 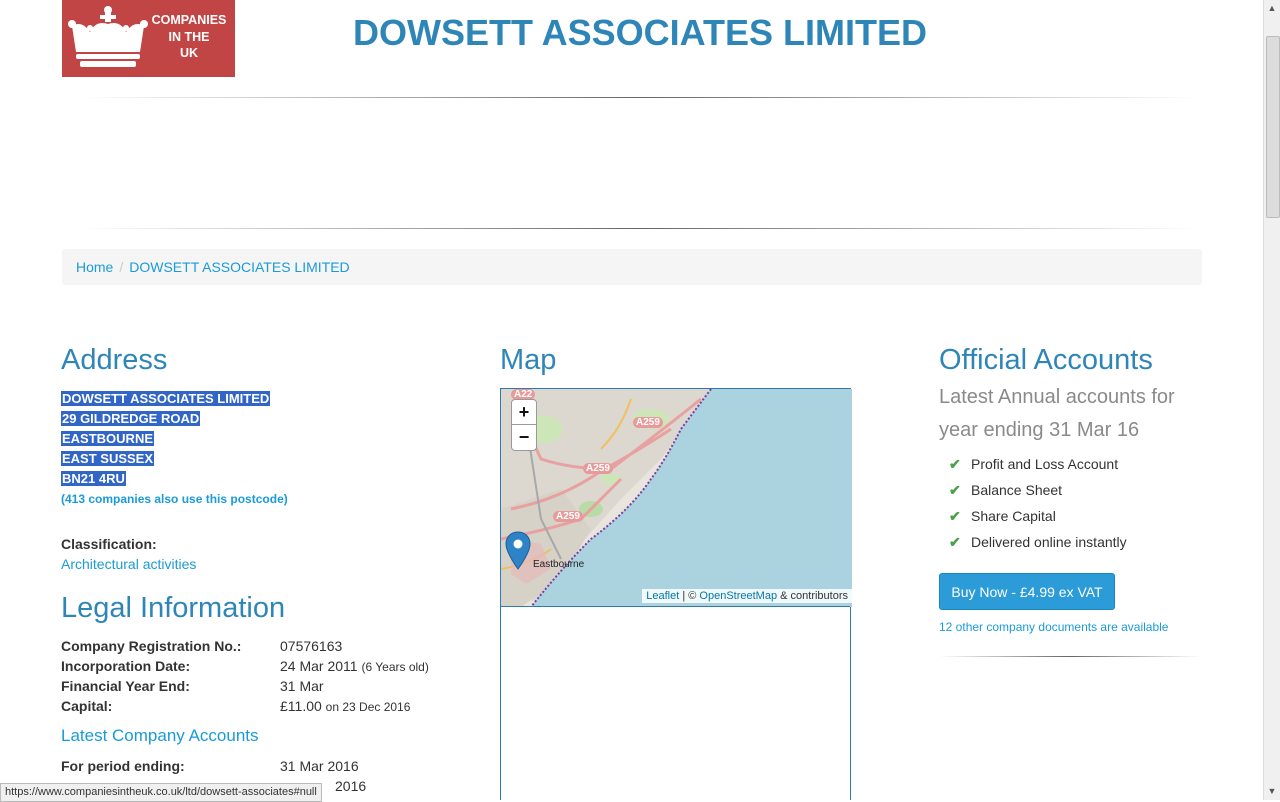 What do you see at coordinates (1039, 430) in the screenshot?
I see `accounts-subtitle-line: year ending 31 Mar 16` at bounding box center [1039, 430].